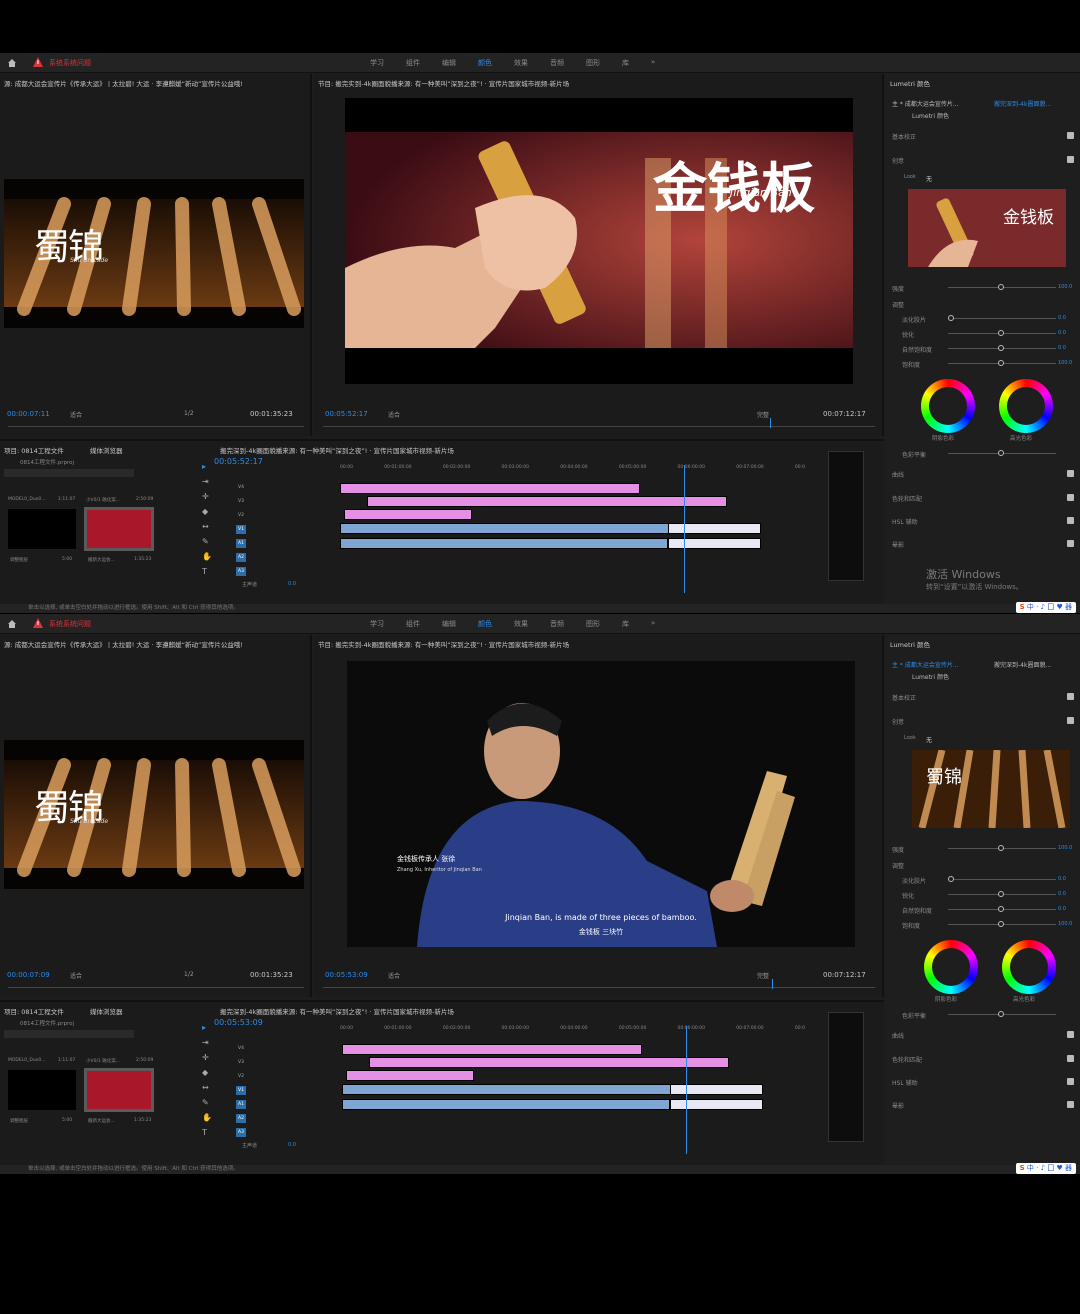 Image resolution: width=1080 pixels, height=1314 pixels. I want to click on more-workspaces-icon: », so click(653, 624).